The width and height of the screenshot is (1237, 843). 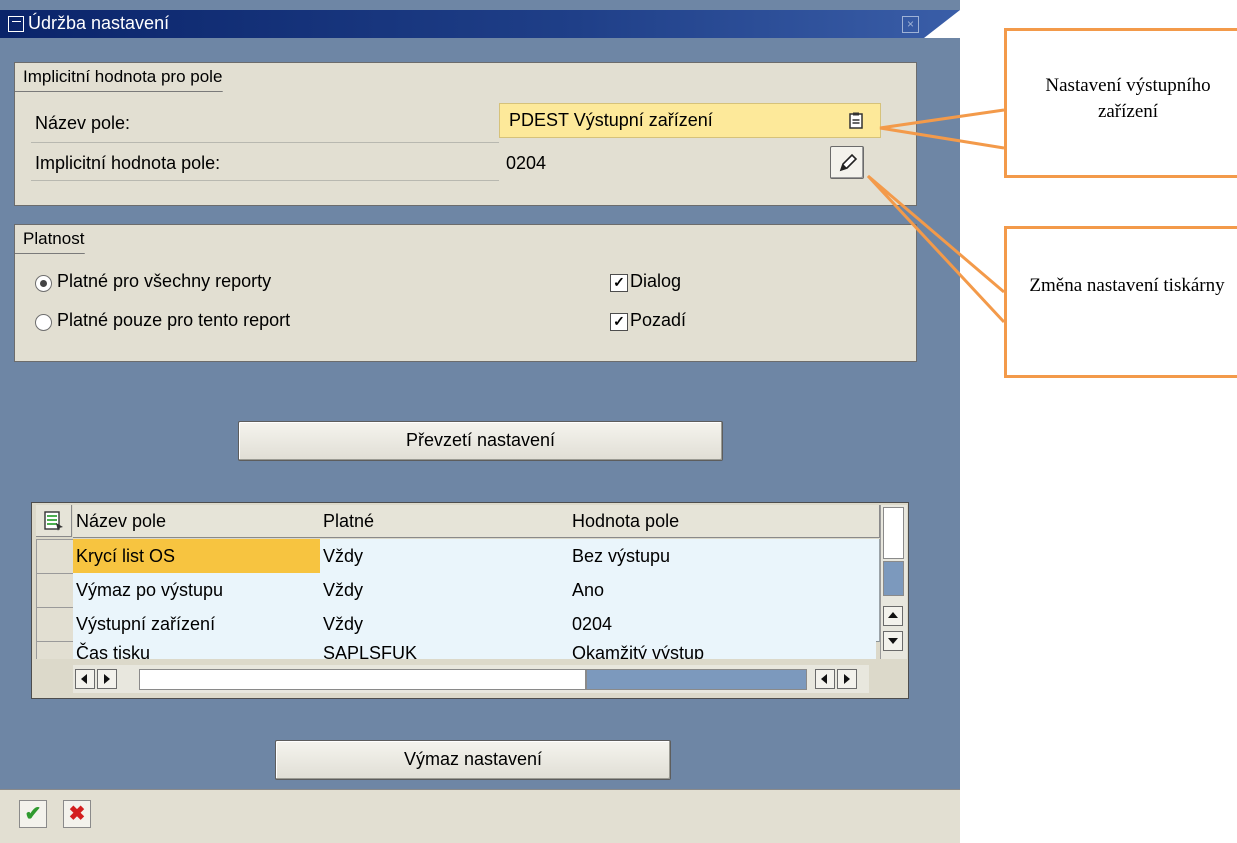 I want to click on radio-all-reports-label: Platné pro všechny reporty, so click(x=164, y=281).